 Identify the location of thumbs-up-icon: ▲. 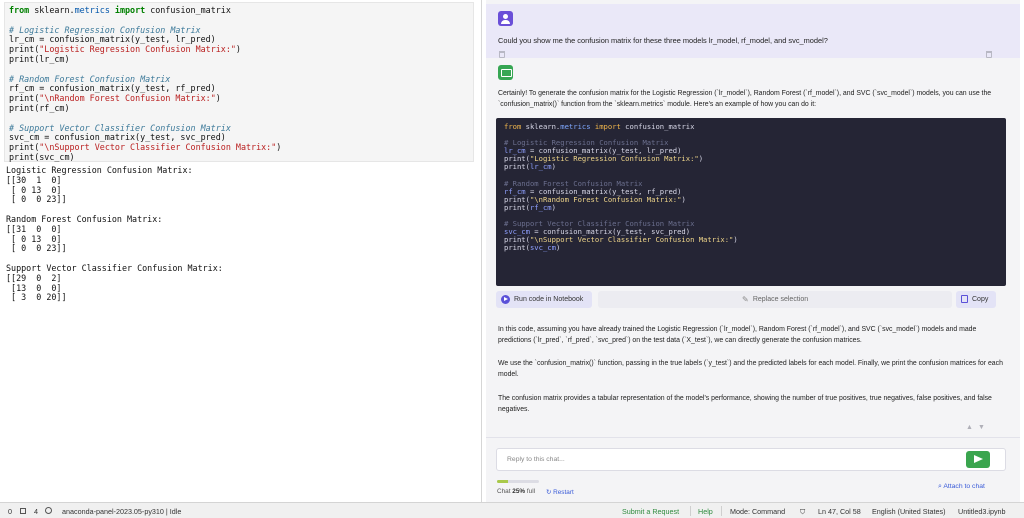
(969, 427).